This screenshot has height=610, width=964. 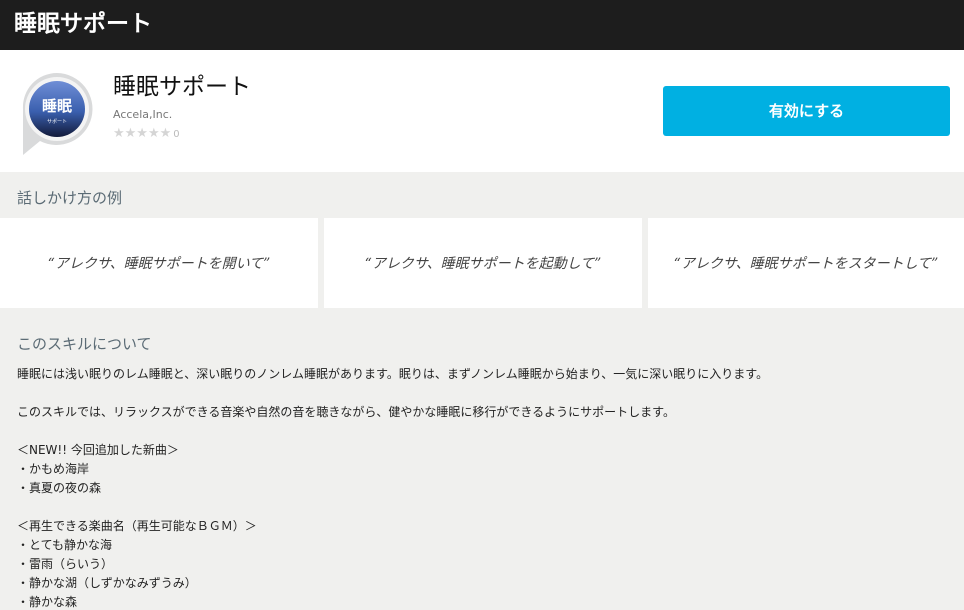 I want to click on skill-icon: 睡眠 サポート, so click(x=57, y=113).